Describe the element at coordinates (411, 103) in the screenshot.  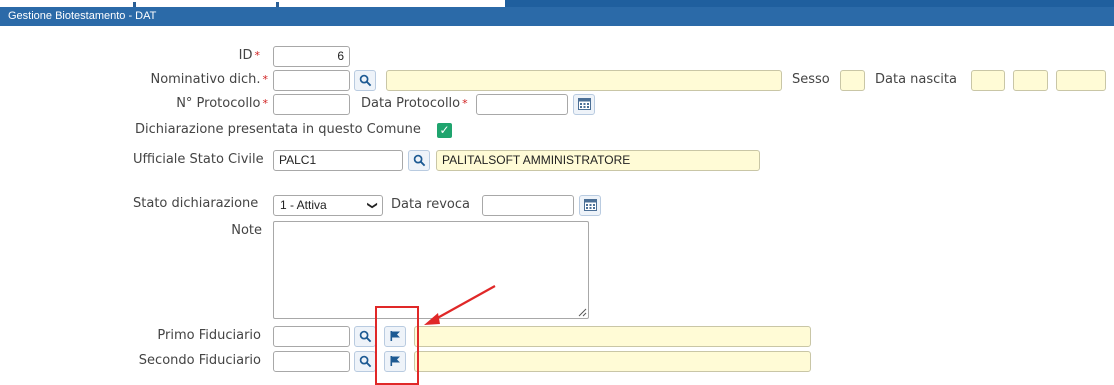
I see `data-protocollo-label-text: Data Protocollo` at that location.